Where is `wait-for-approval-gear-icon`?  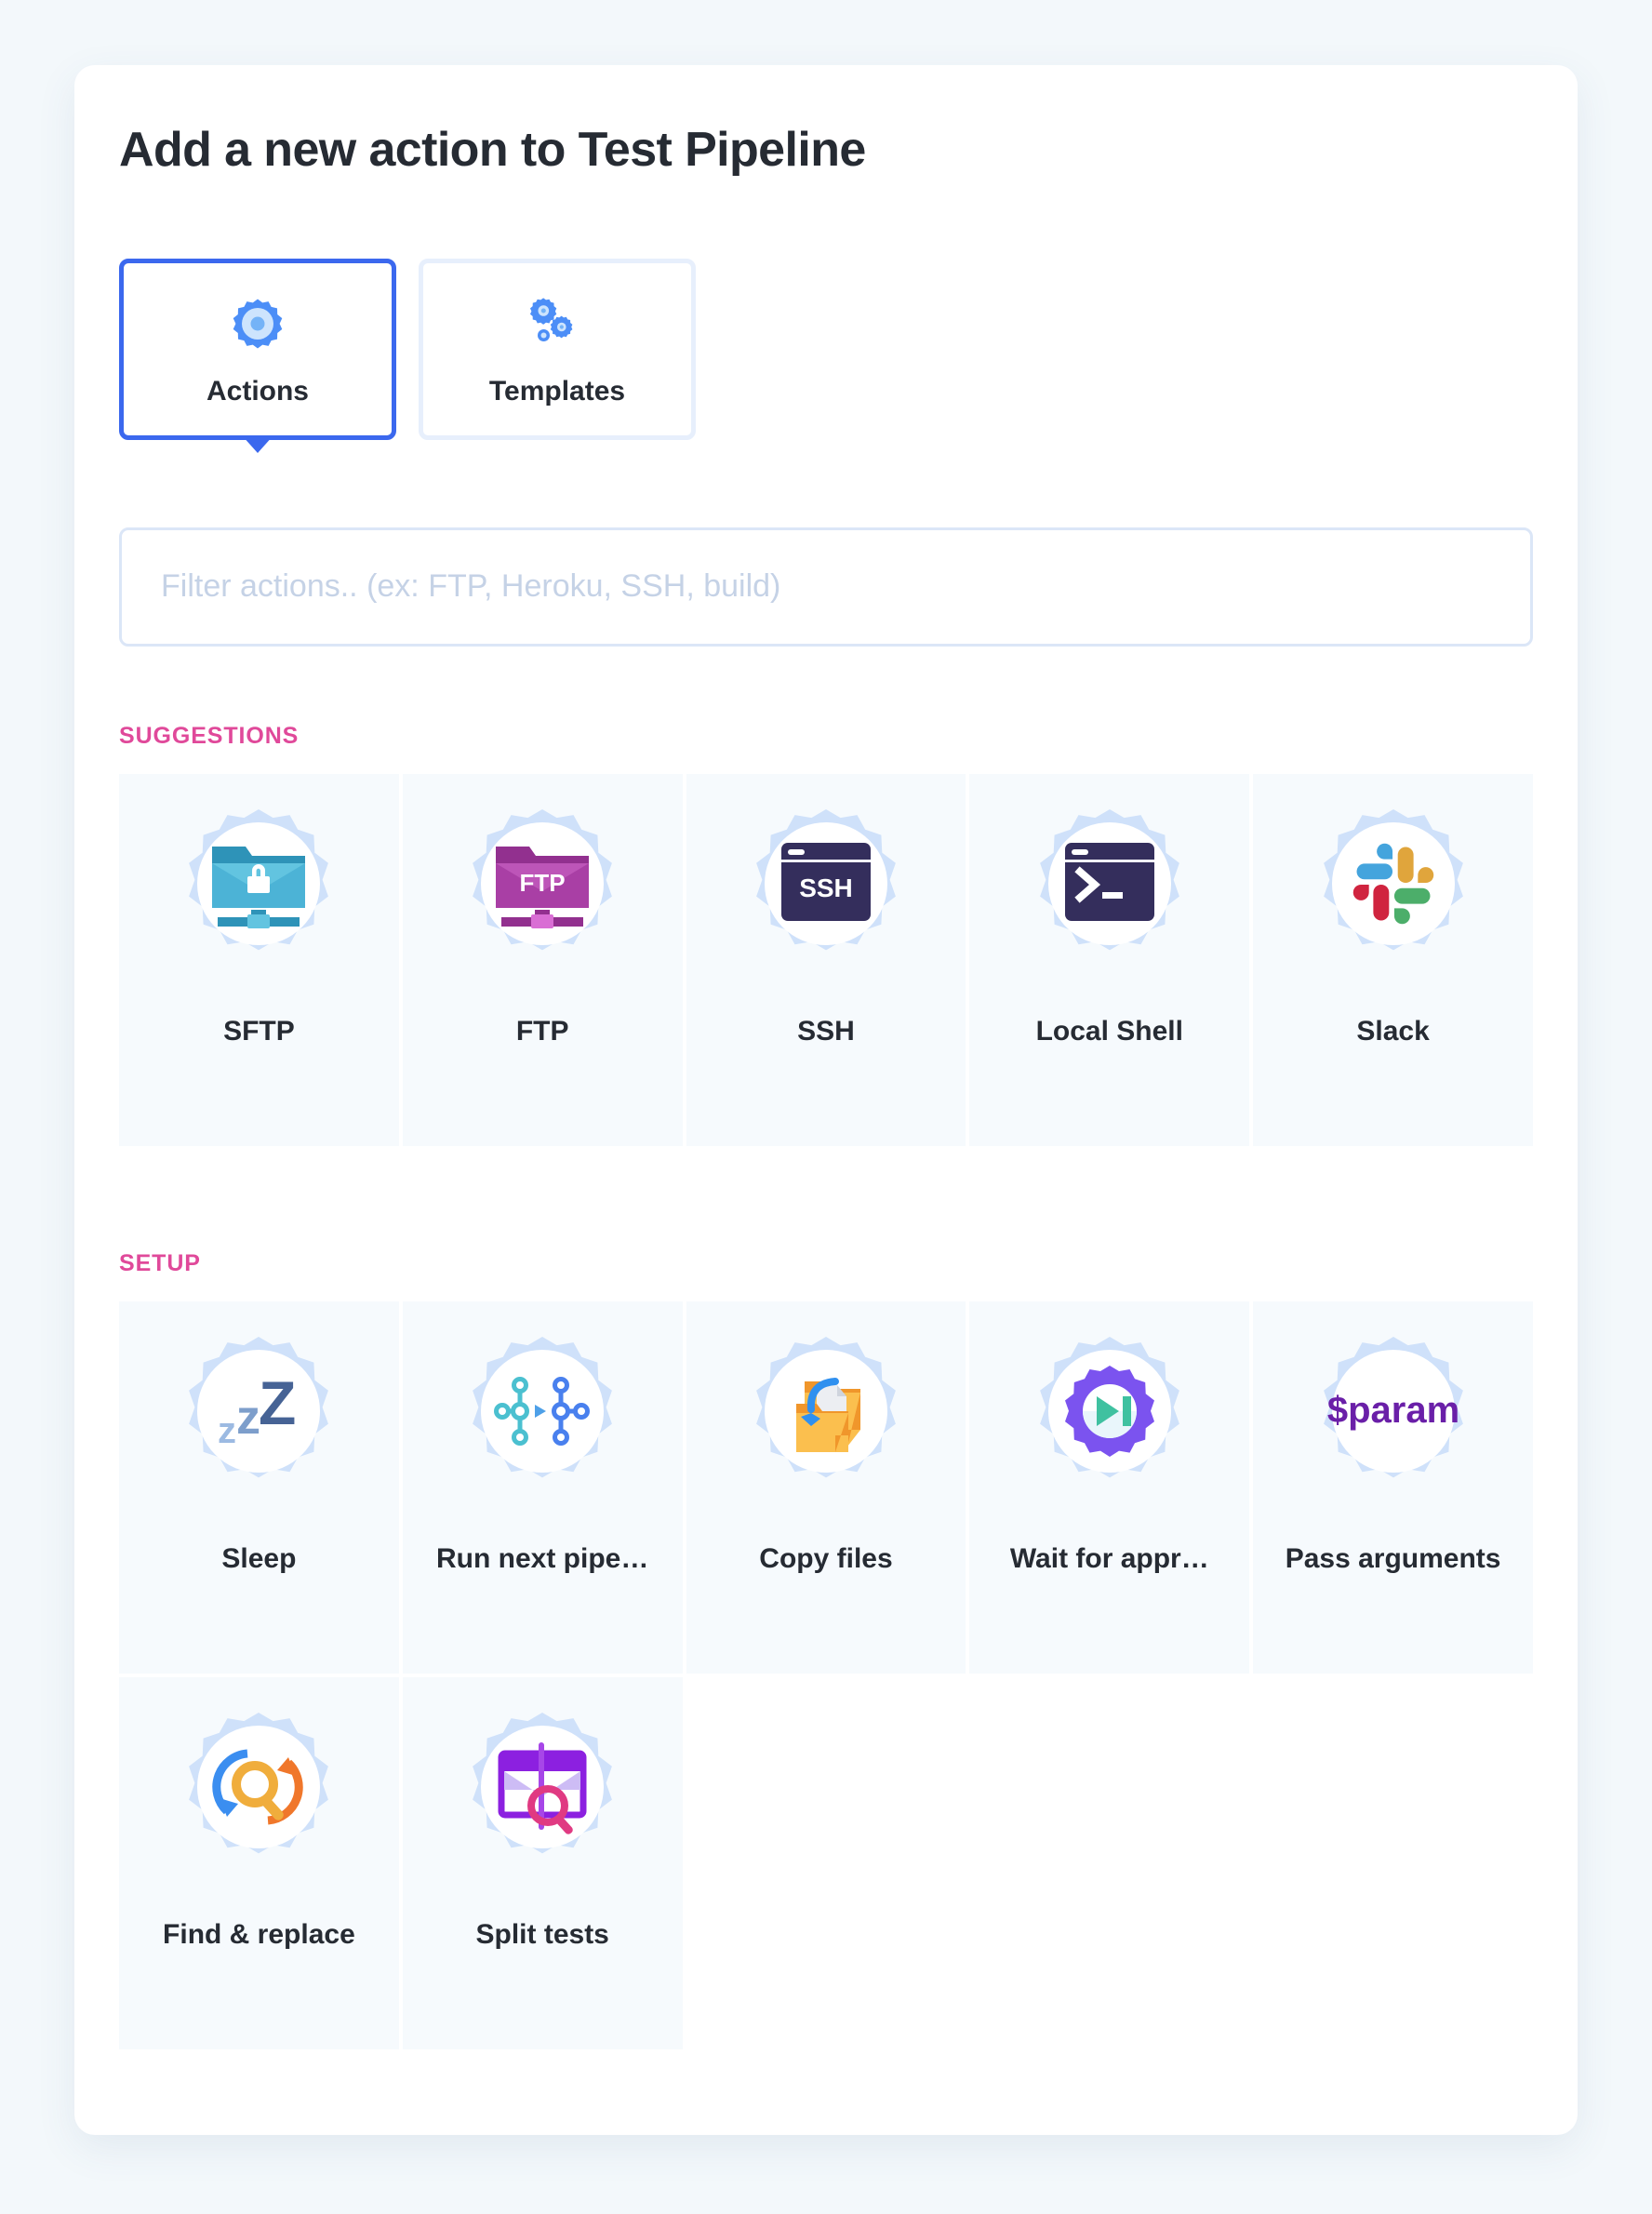
wait-for-approval-gear-icon is located at coordinates (1110, 1411).